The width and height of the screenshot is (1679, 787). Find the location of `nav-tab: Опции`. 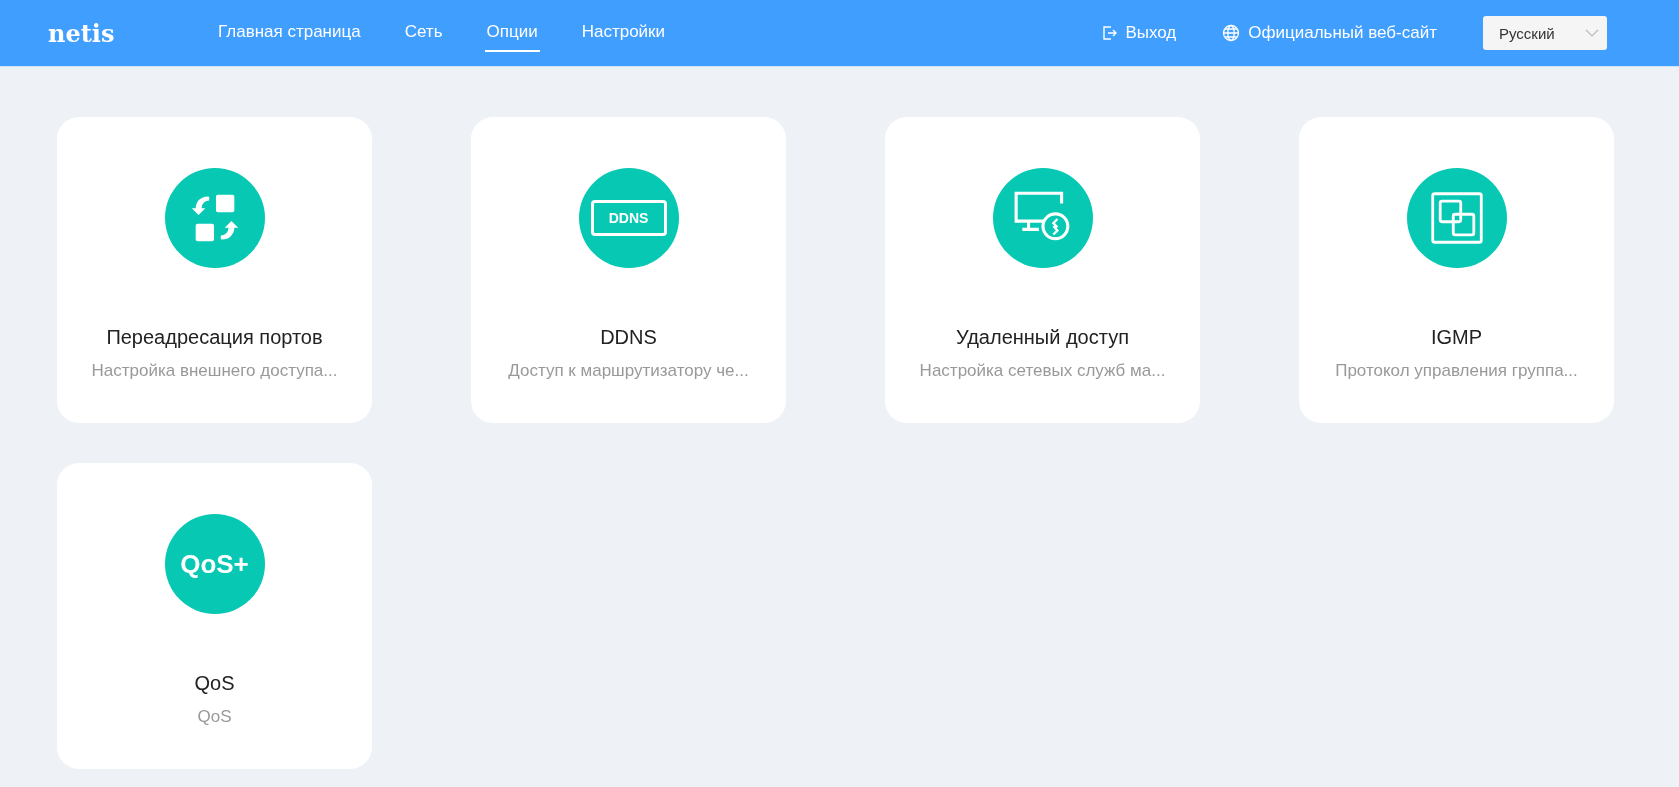

nav-tab: Опции is located at coordinates (512, 33).